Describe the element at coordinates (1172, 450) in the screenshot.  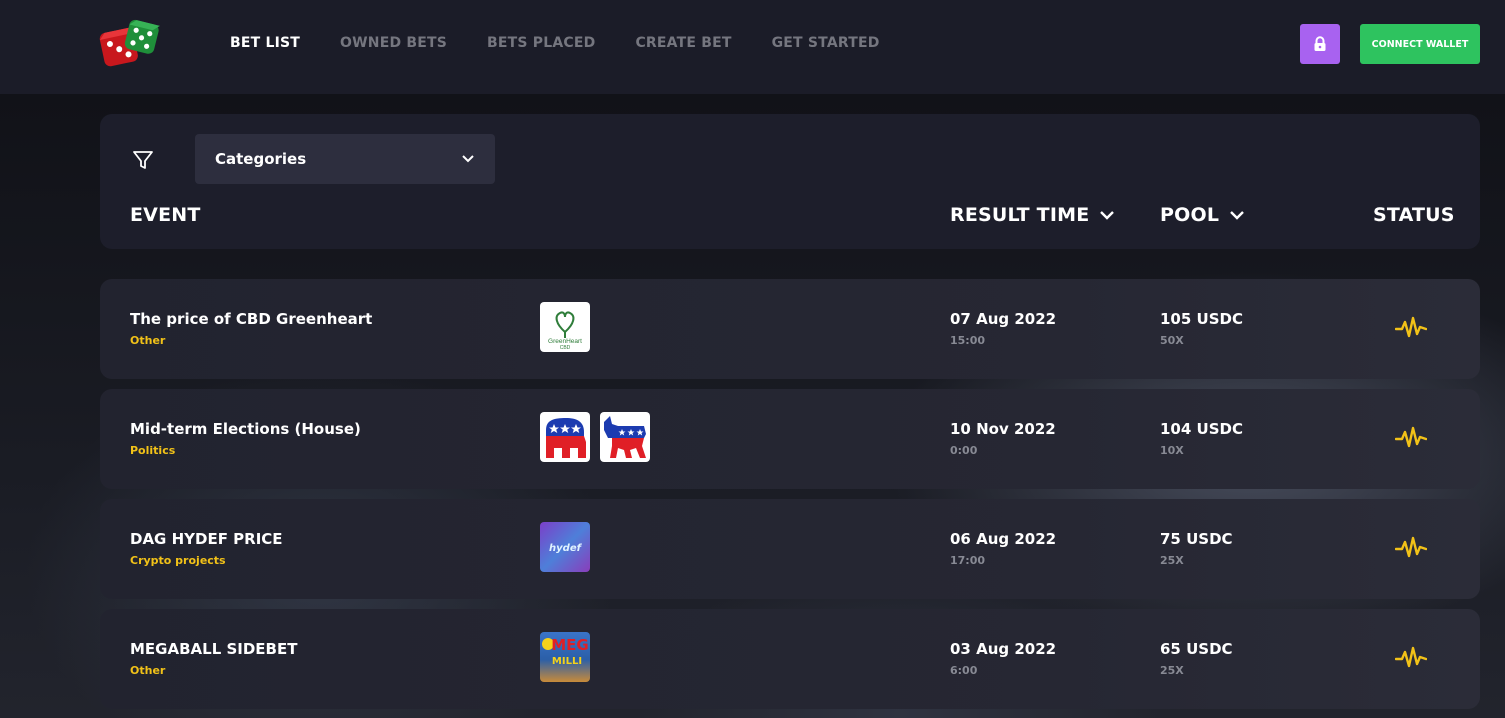
I see `pool-multiplier: 10X` at that location.